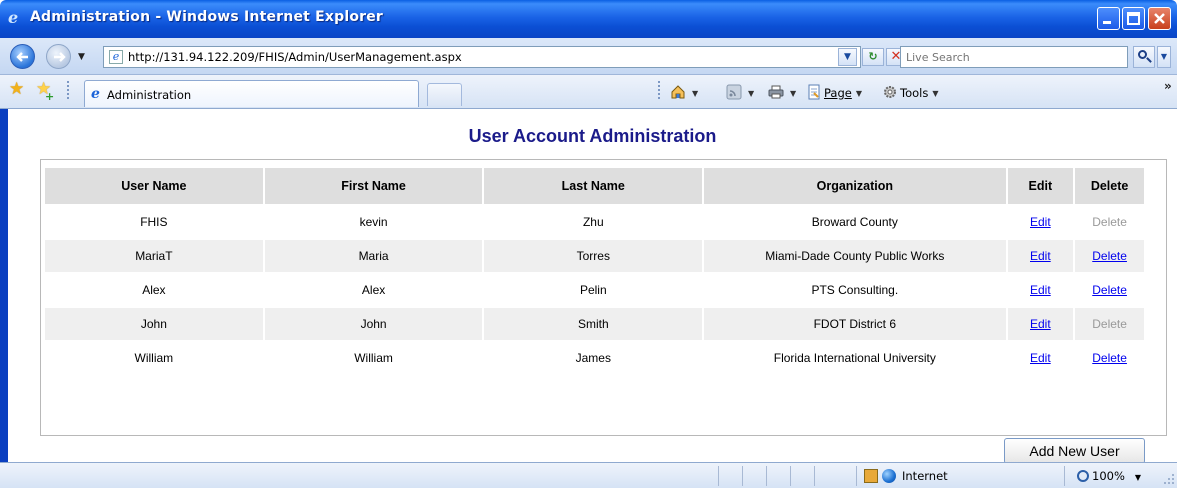 The width and height of the screenshot is (1177, 488). What do you see at coordinates (1083, 476) in the screenshot?
I see `zoom-icon` at bounding box center [1083, 476].